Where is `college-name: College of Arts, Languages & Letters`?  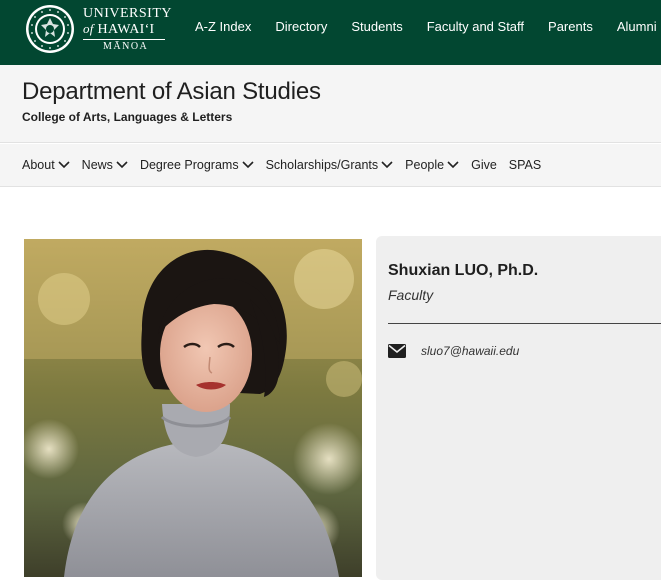
college-name: College of Arts, Languages & Letters is located at coordinates (127, 117).